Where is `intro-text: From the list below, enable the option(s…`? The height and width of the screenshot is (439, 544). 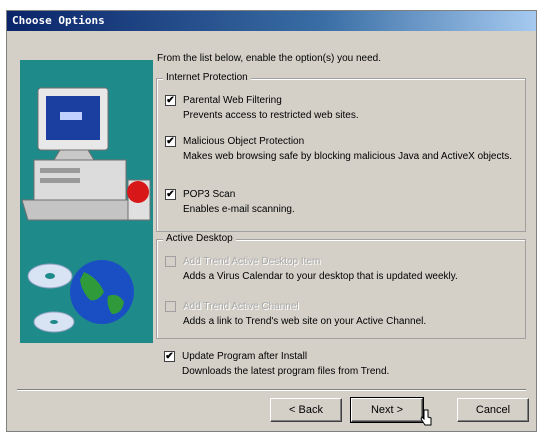
intro-text: From the list below, enable the option(s… is located at coordinates (269, 58).